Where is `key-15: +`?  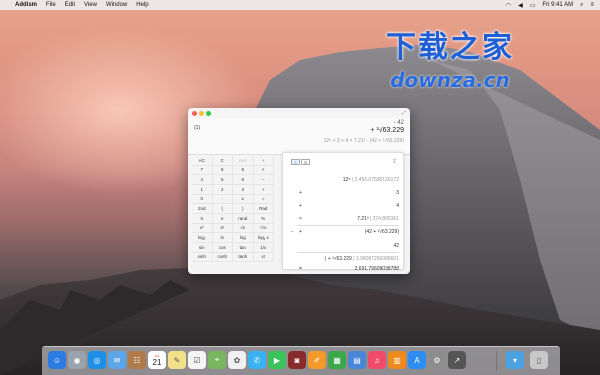 key-15: + is located at coordinates (263, 190).